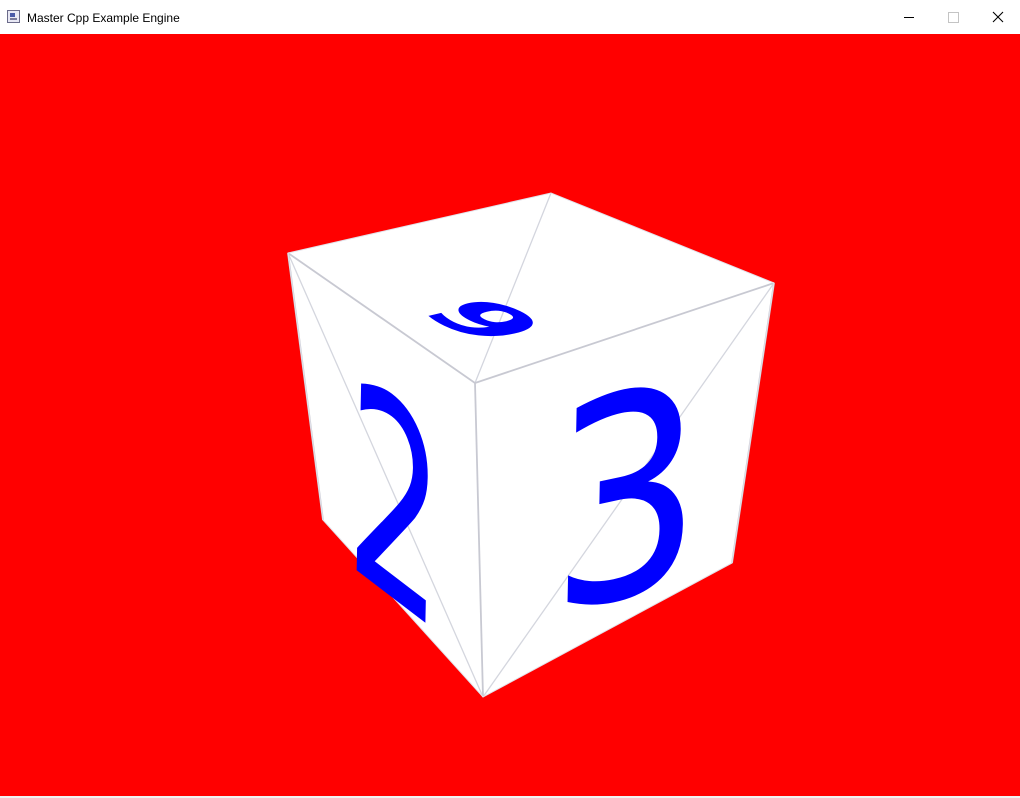 This screenshot has height=798, width=1020. I want to click on minimize-button, so click(908, 17).